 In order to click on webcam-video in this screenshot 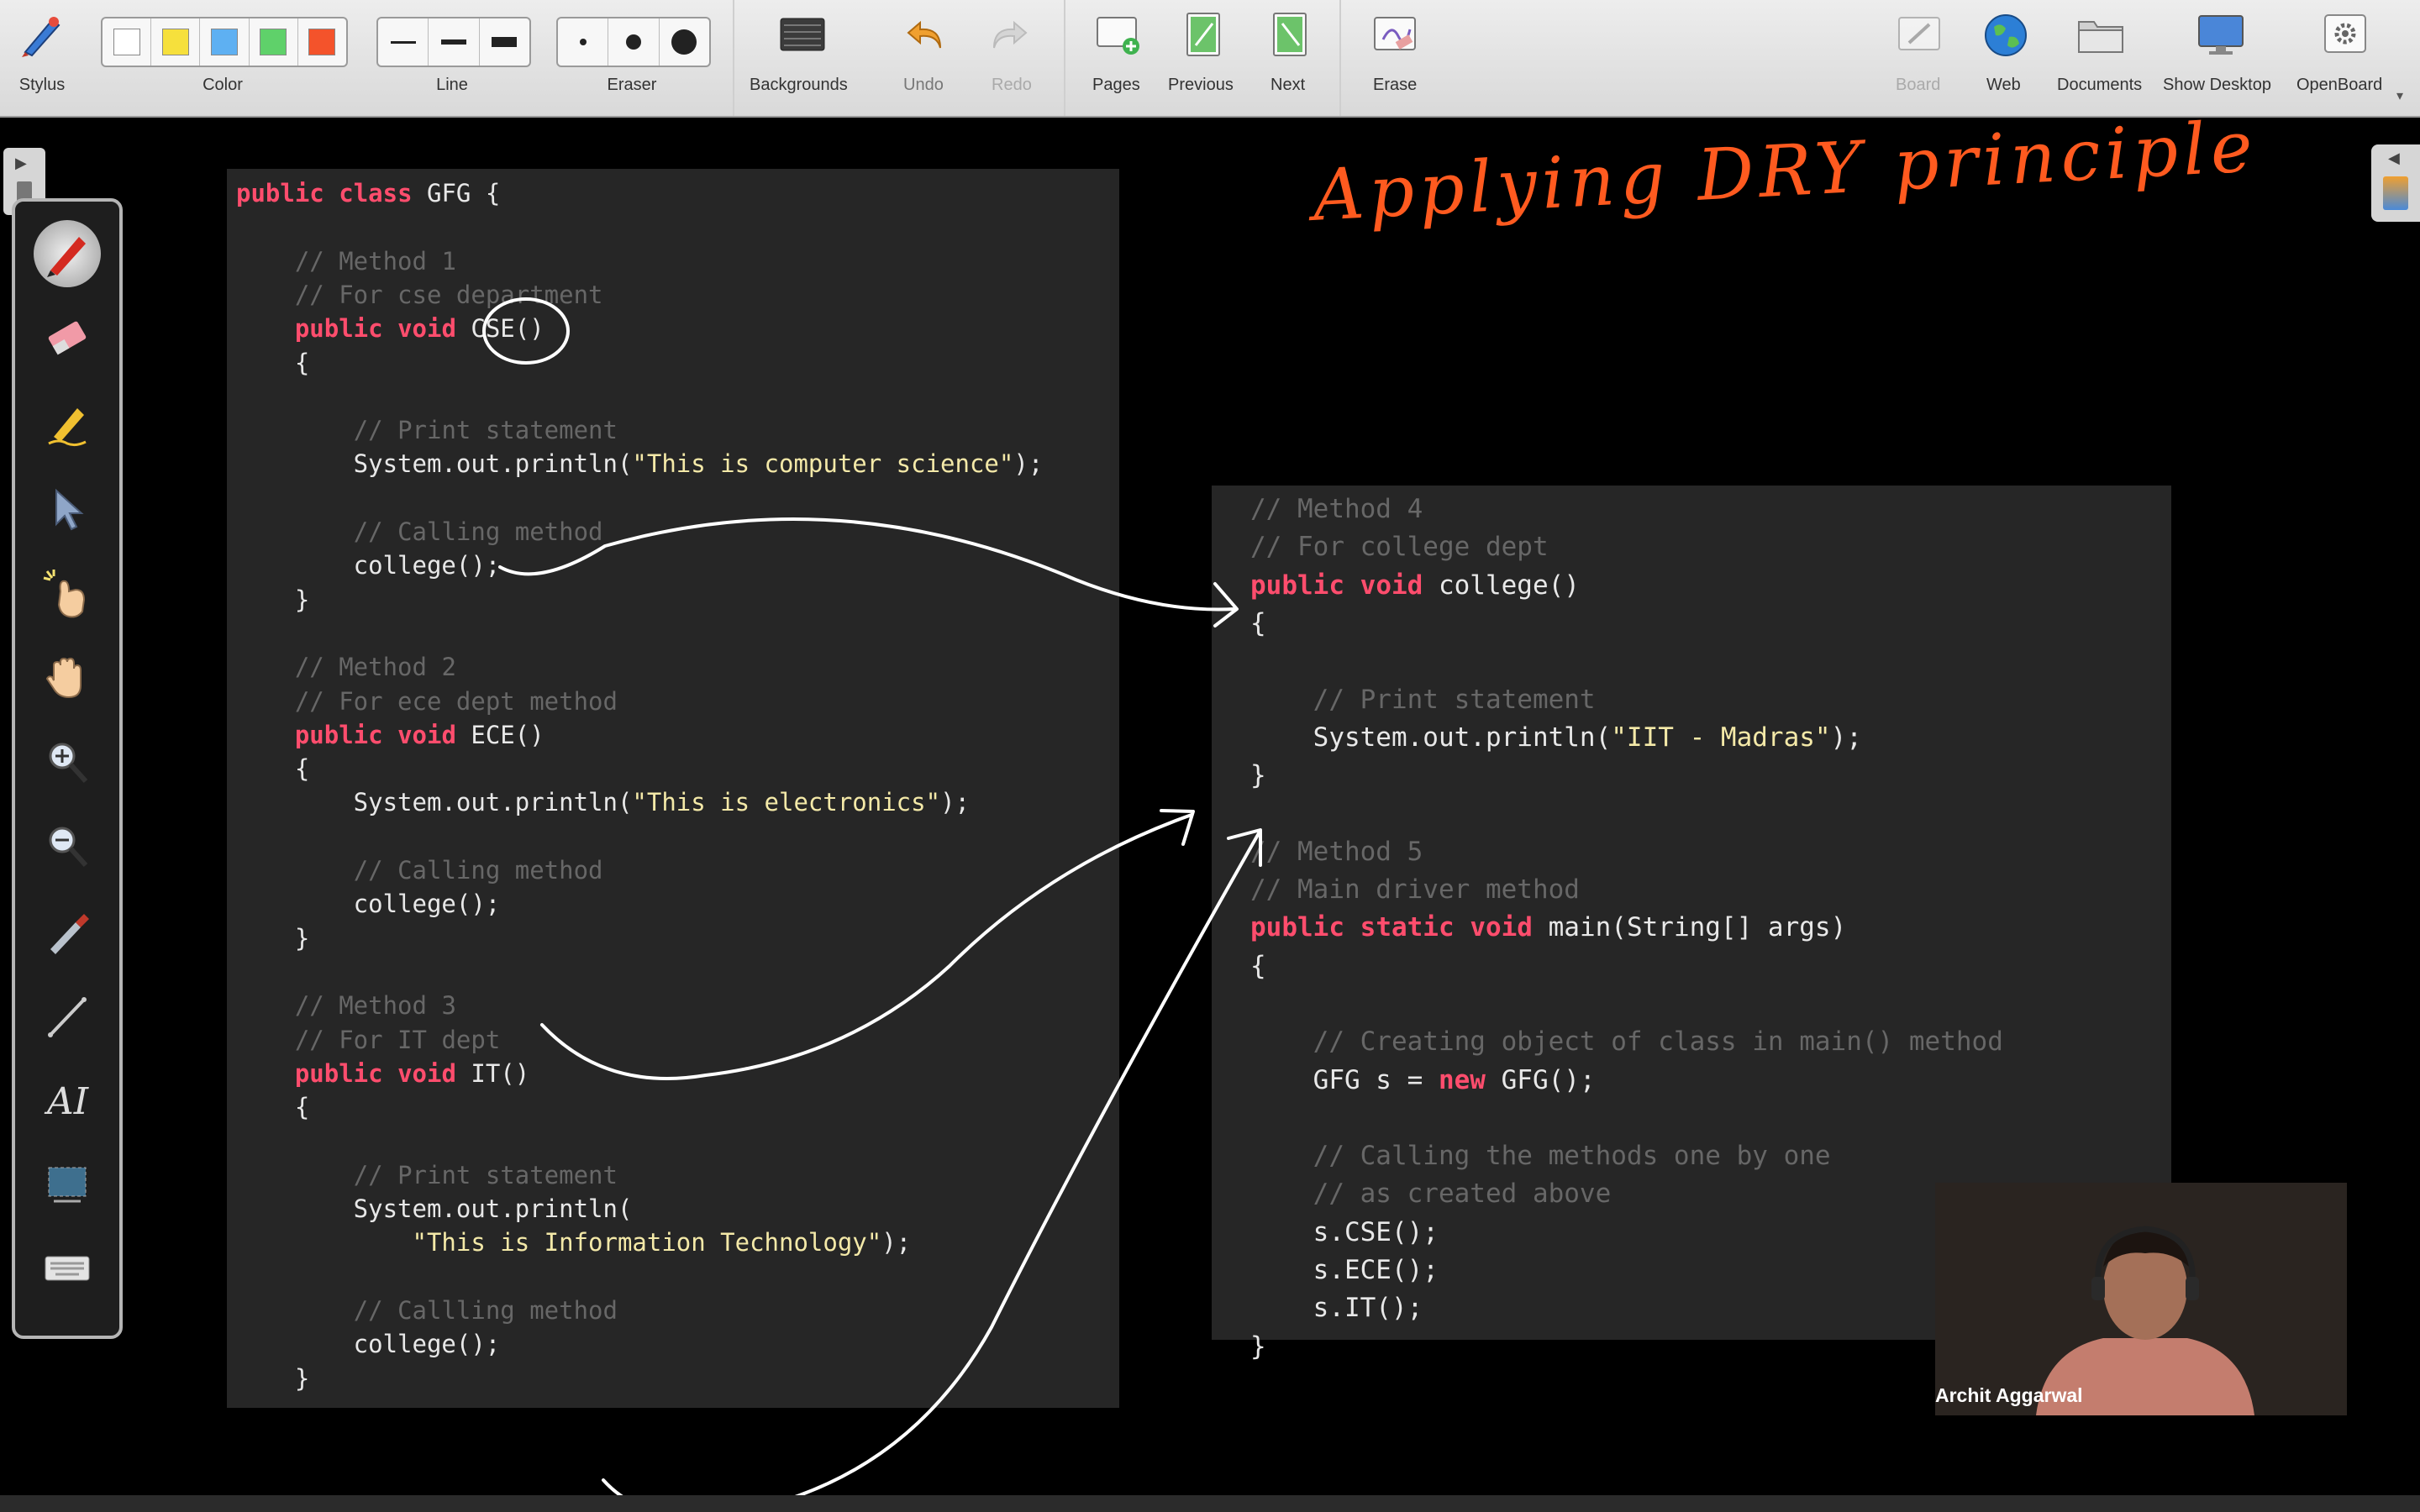, I will do `click(2141, 1299)`.